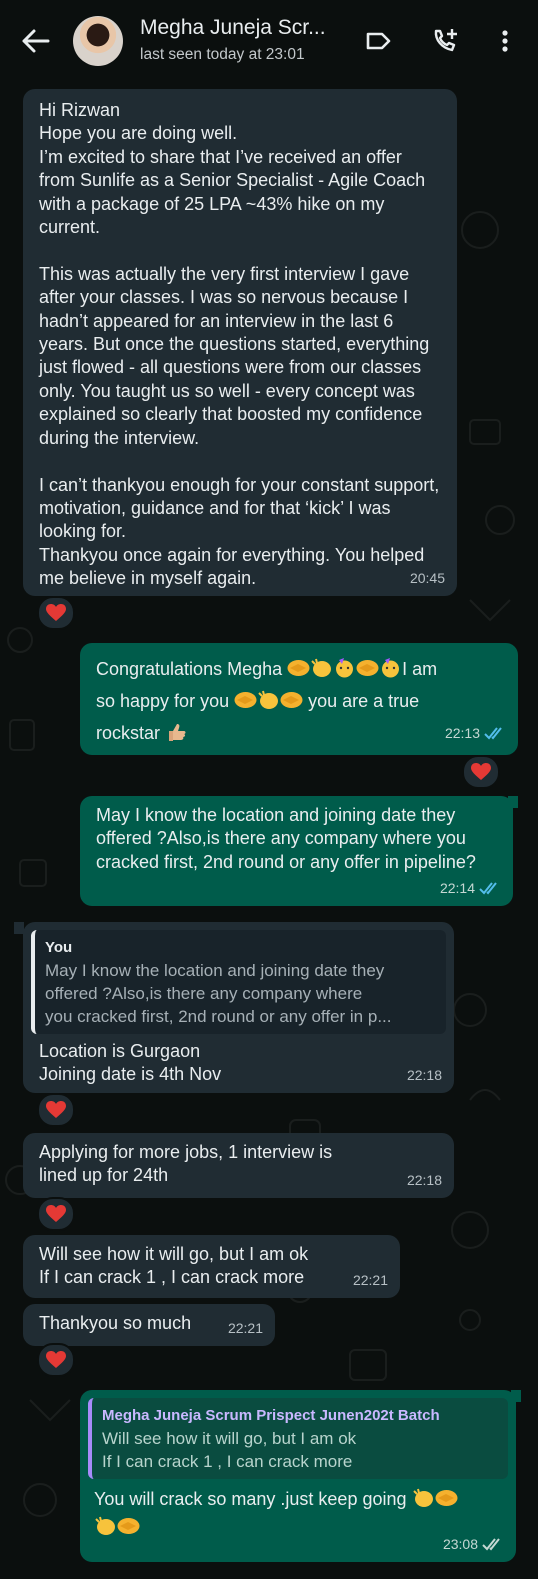 This screenshot has width=538, height=1579. What do you see at coordinates (505, 41) in the screenshot?
I see `more-vert-icon` at bounding box center [505, 41].